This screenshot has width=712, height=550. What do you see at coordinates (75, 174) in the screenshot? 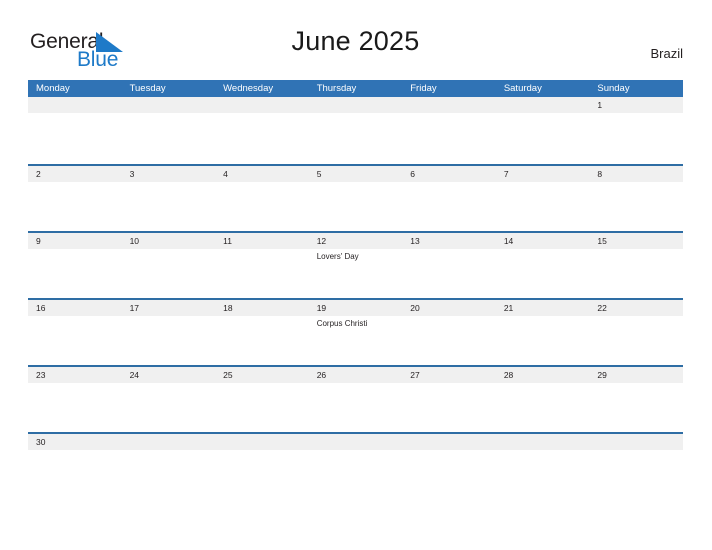
I see `day-number: 2` at bounding box center [75, 174].